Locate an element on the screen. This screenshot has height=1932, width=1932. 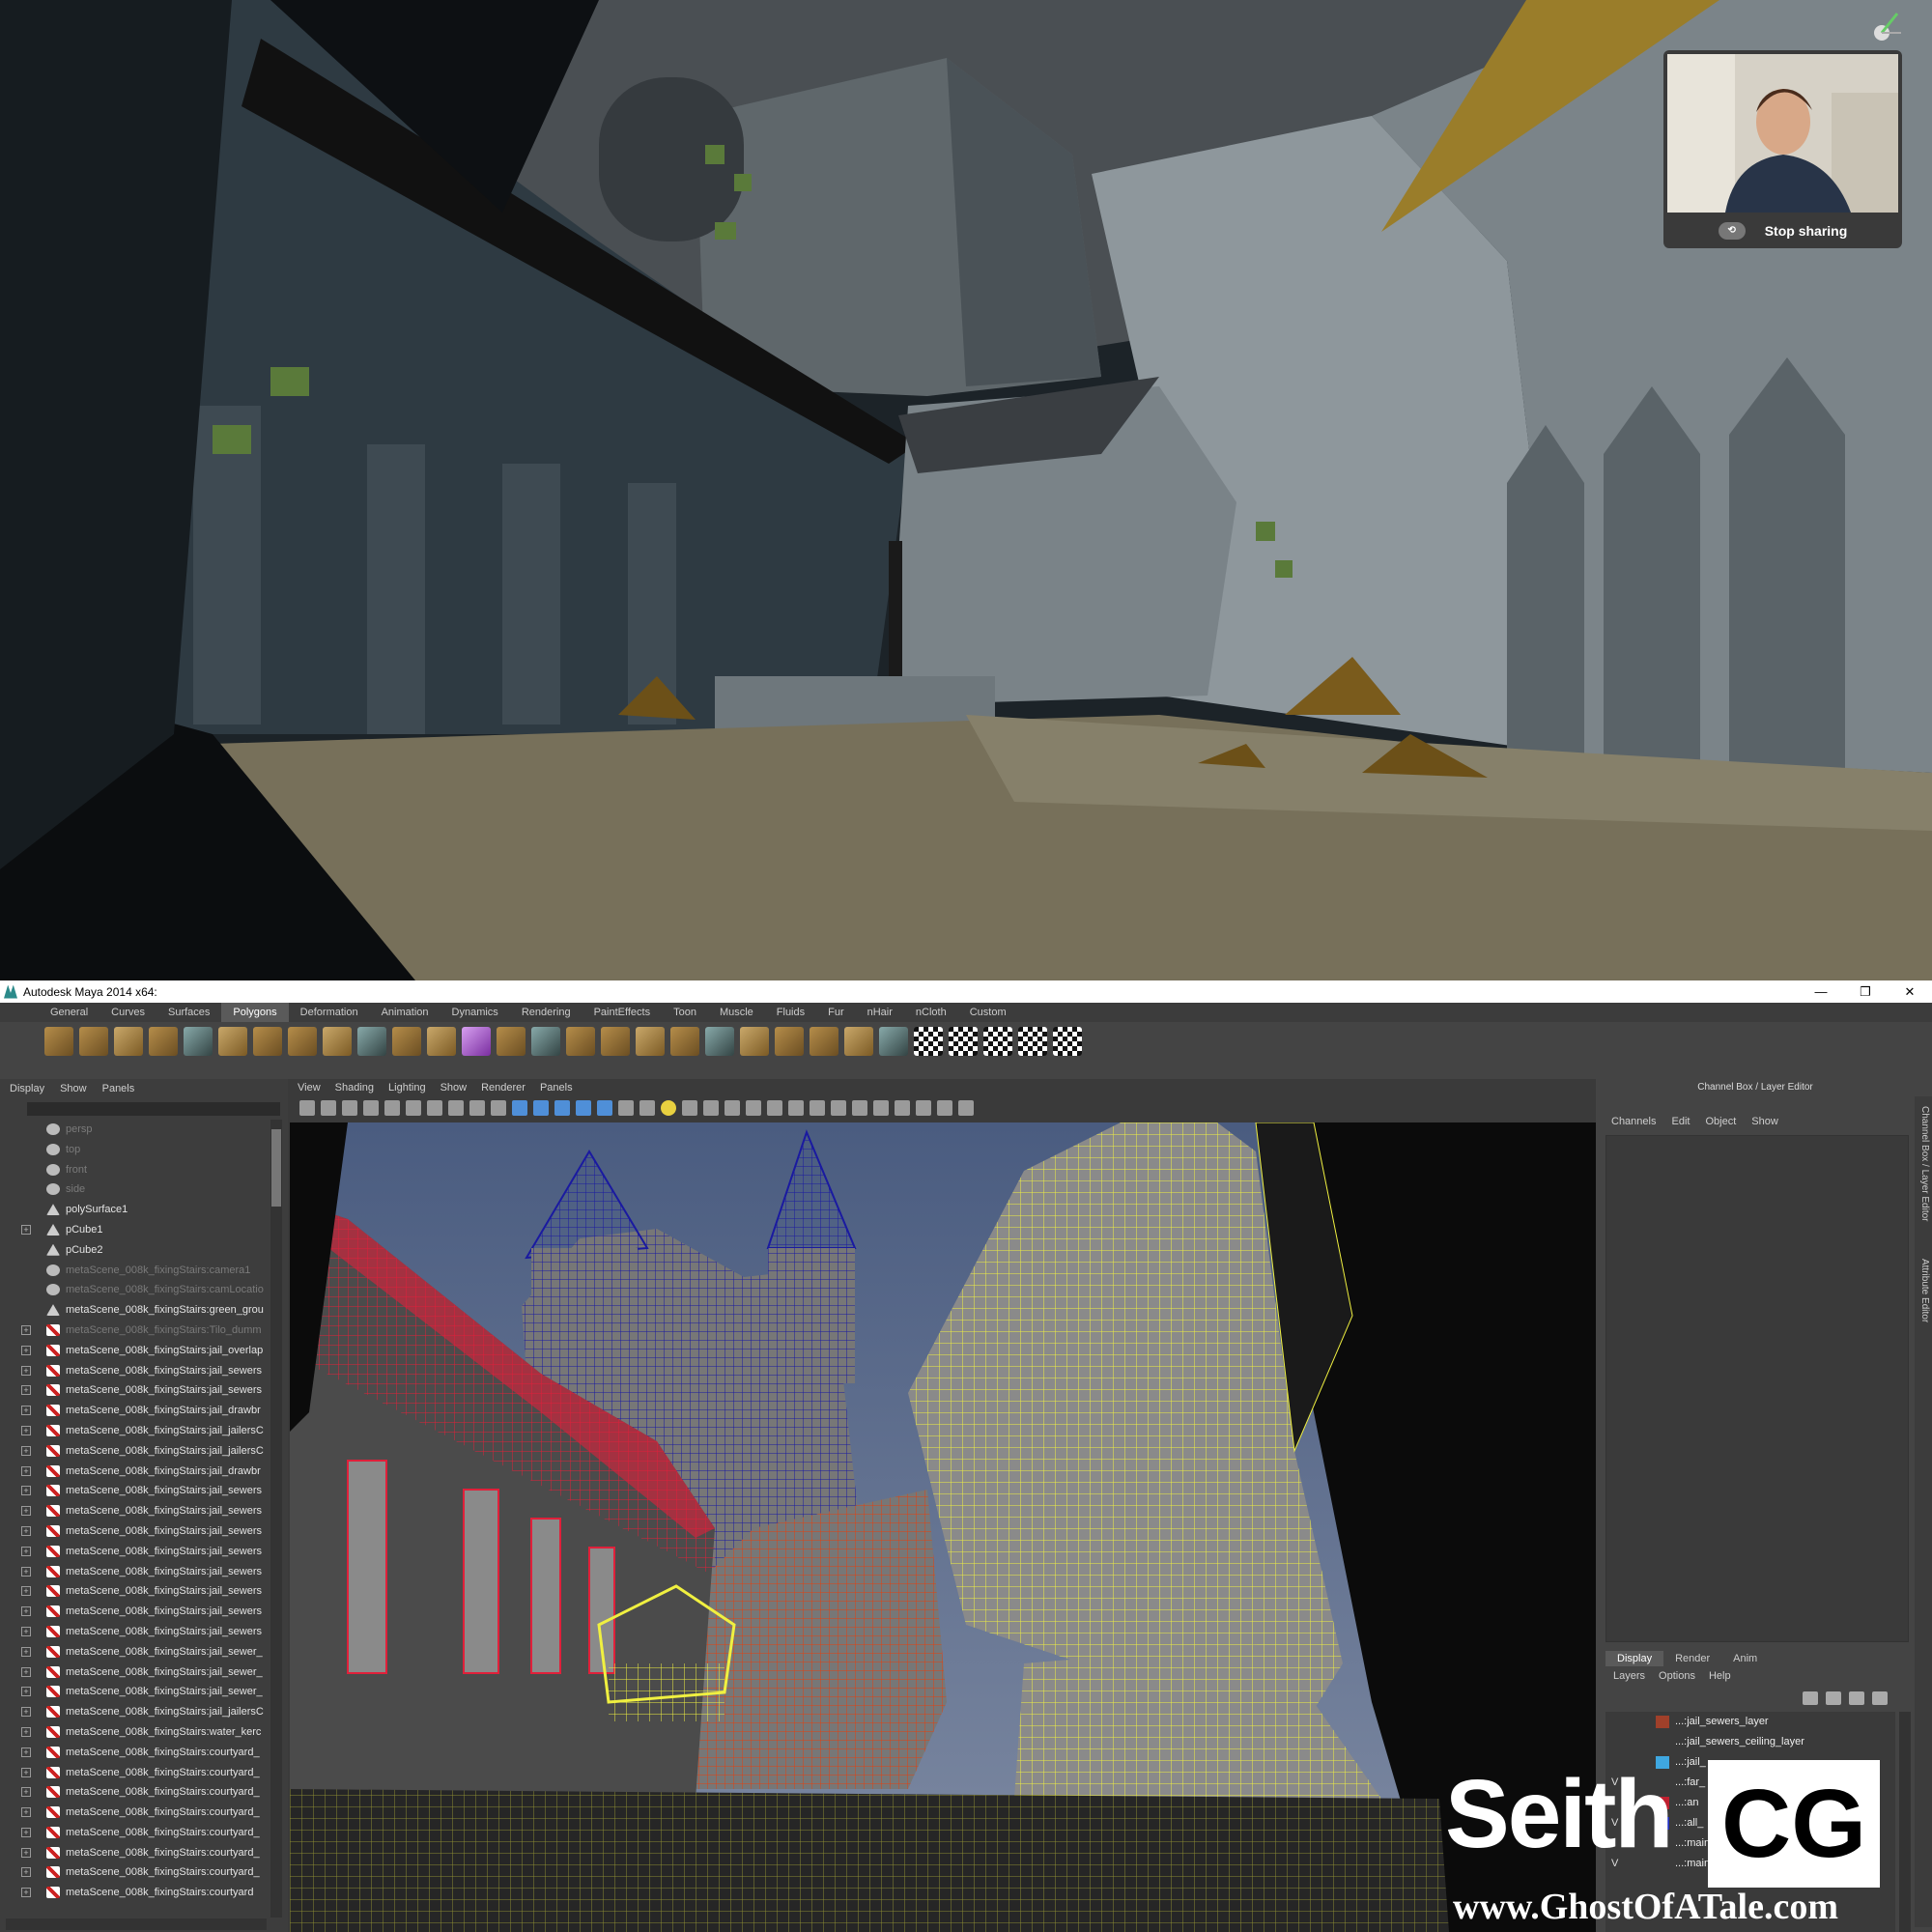
outliner-item: + metaScene_008k_fixingStairs:jail_drawbr is located at coordinates (134, 1472).